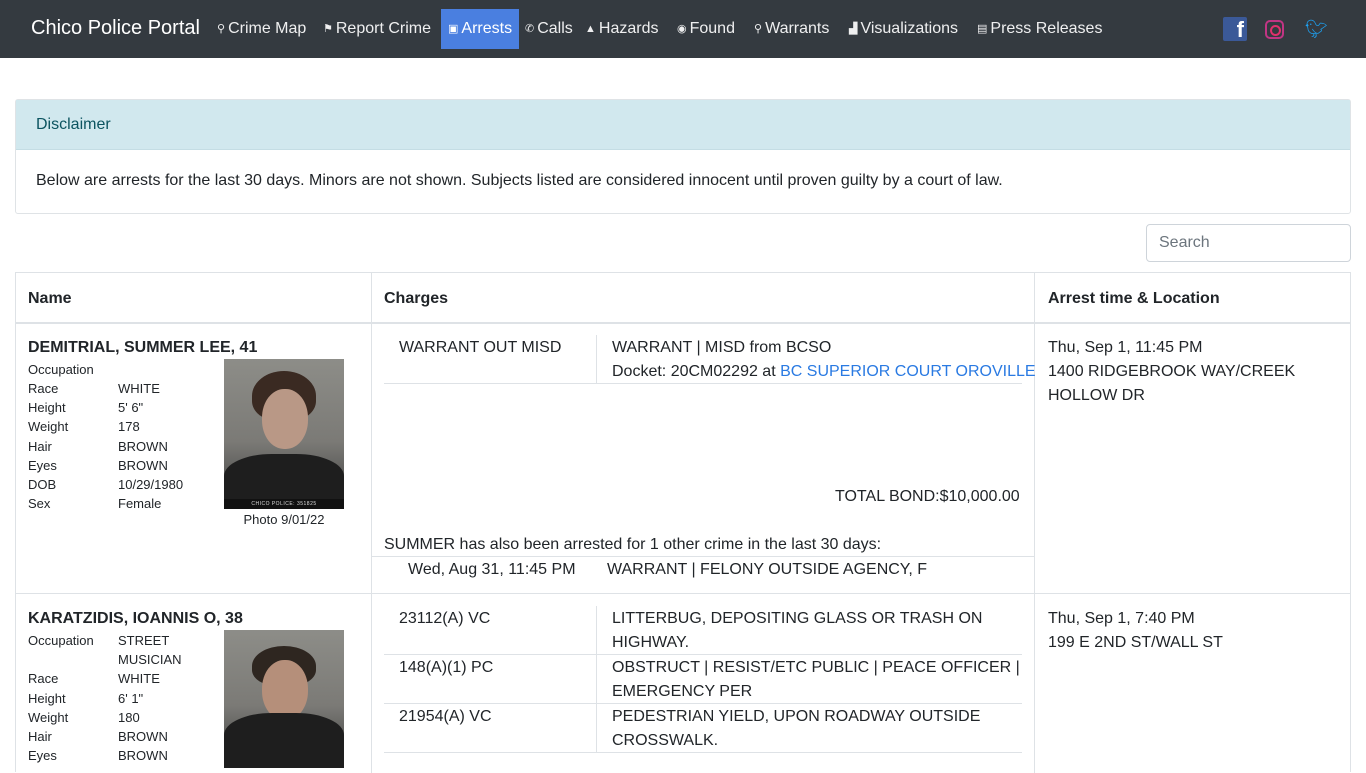 The image size is (1366, 773). What do you see at coordinates (50, 299) in the screenshot?
I see `header-name: Name` at bounding box center [50, 299].